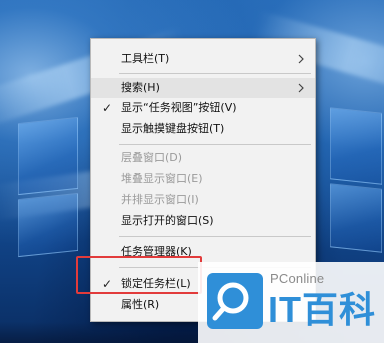 The image size is (384, 343). I want to click on menu-item-label: 堆叠显示窗口(E), so click(162, 178).